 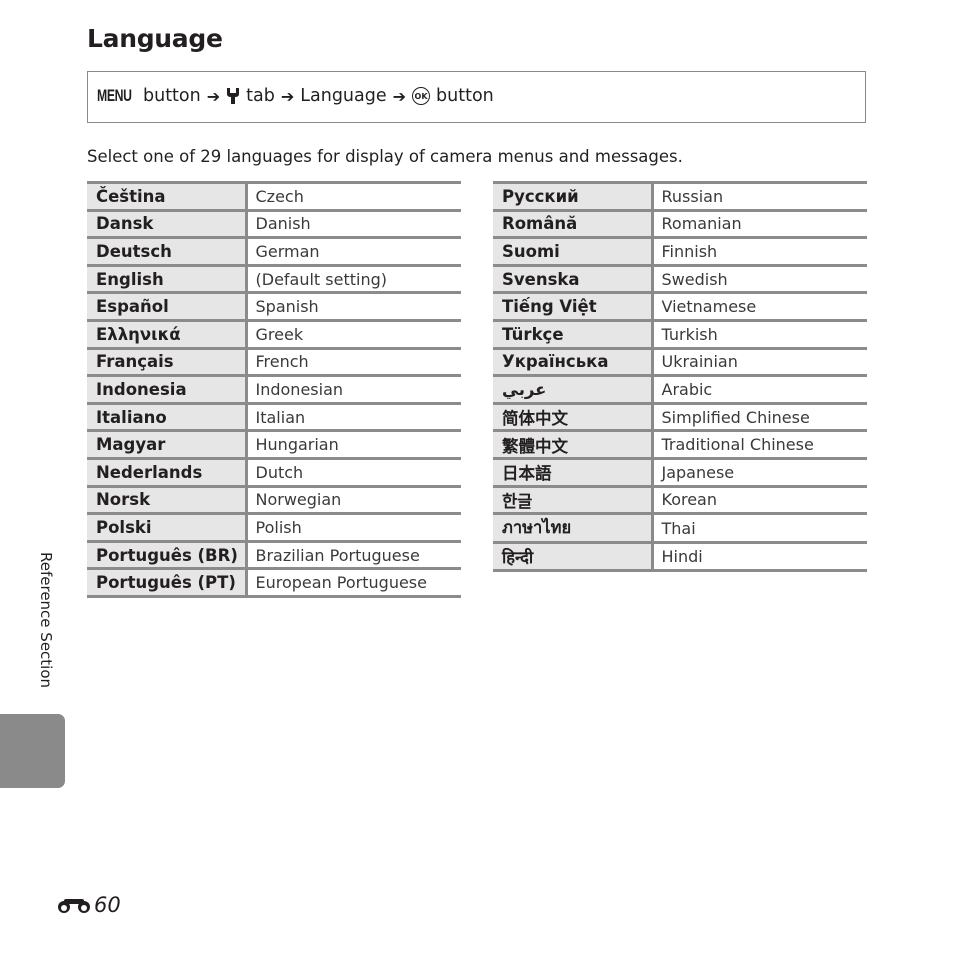 I want to click on native-language-name: Indonesia, so click(x=167, y=389).